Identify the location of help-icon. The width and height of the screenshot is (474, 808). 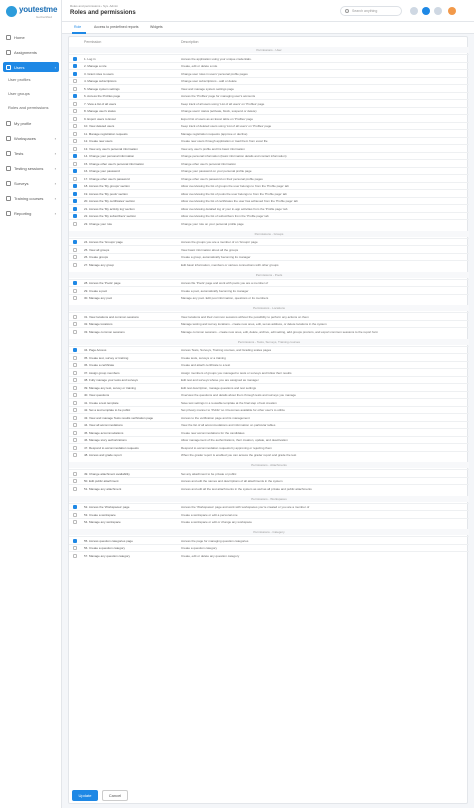
(426, 11).